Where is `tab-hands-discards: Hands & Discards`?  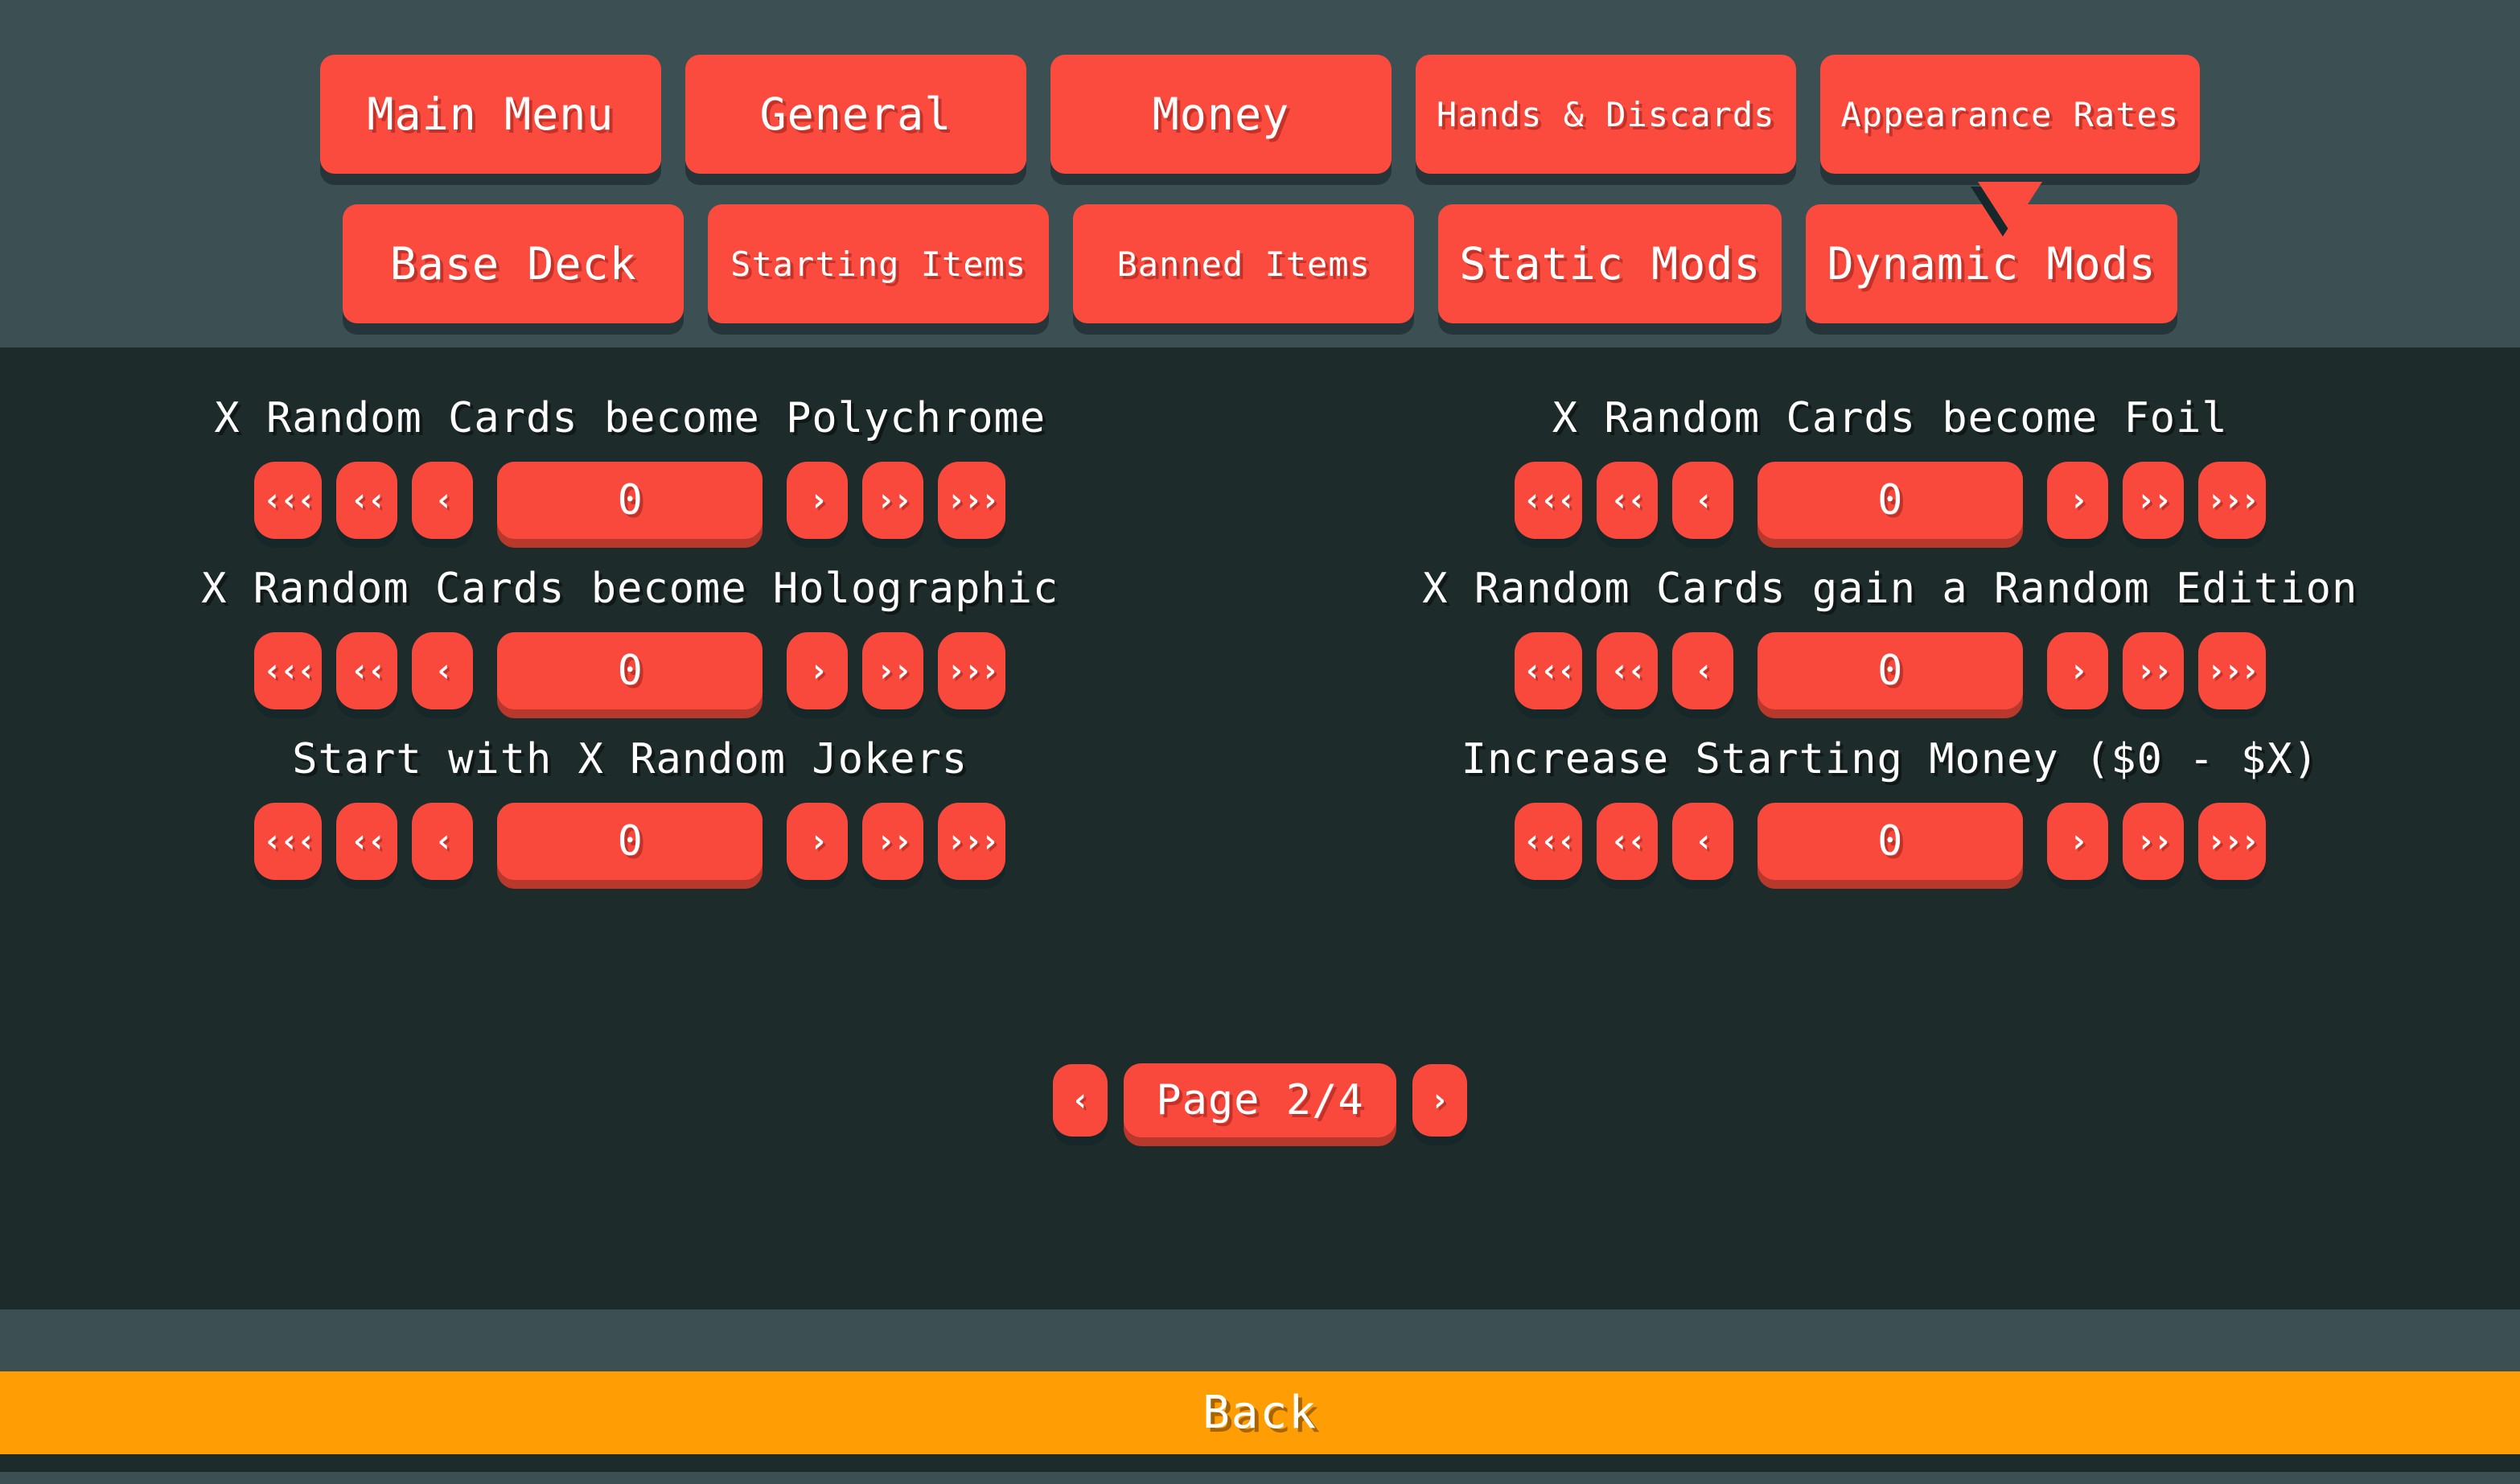 tab-hands-discards: Hands & Discards is located at coordinates (1605, 115).